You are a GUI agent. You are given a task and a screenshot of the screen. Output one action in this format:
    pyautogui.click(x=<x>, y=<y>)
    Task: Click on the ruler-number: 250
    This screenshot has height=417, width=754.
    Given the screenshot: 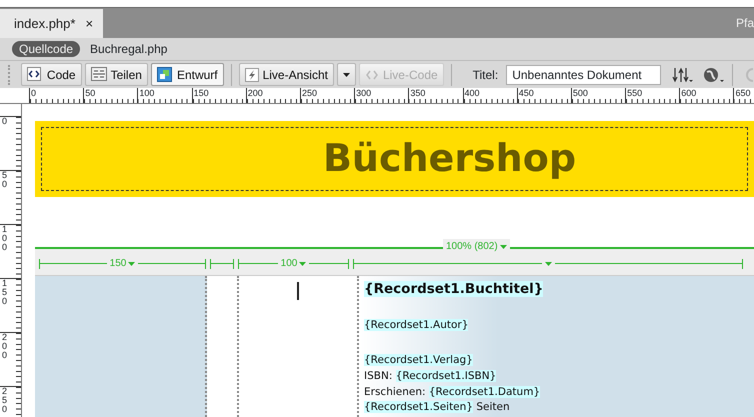 What is the action you would take?
    pyautogui.click(x=5, y=400)
    